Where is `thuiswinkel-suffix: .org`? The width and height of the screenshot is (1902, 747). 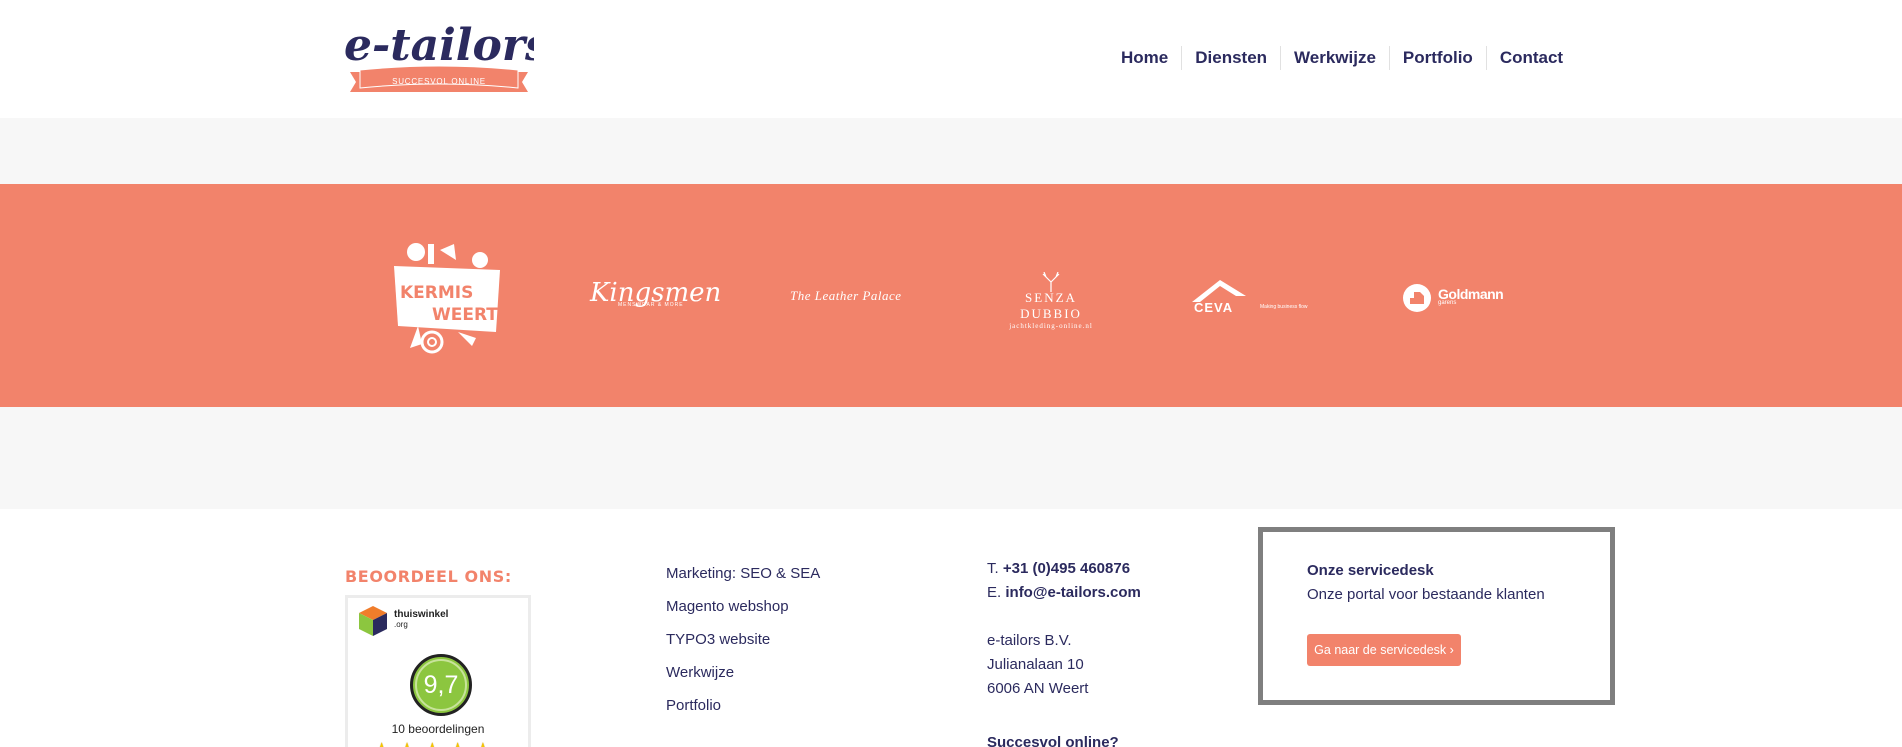
thuiswinkel-suffix: .org is located at coordinates (401, 624).